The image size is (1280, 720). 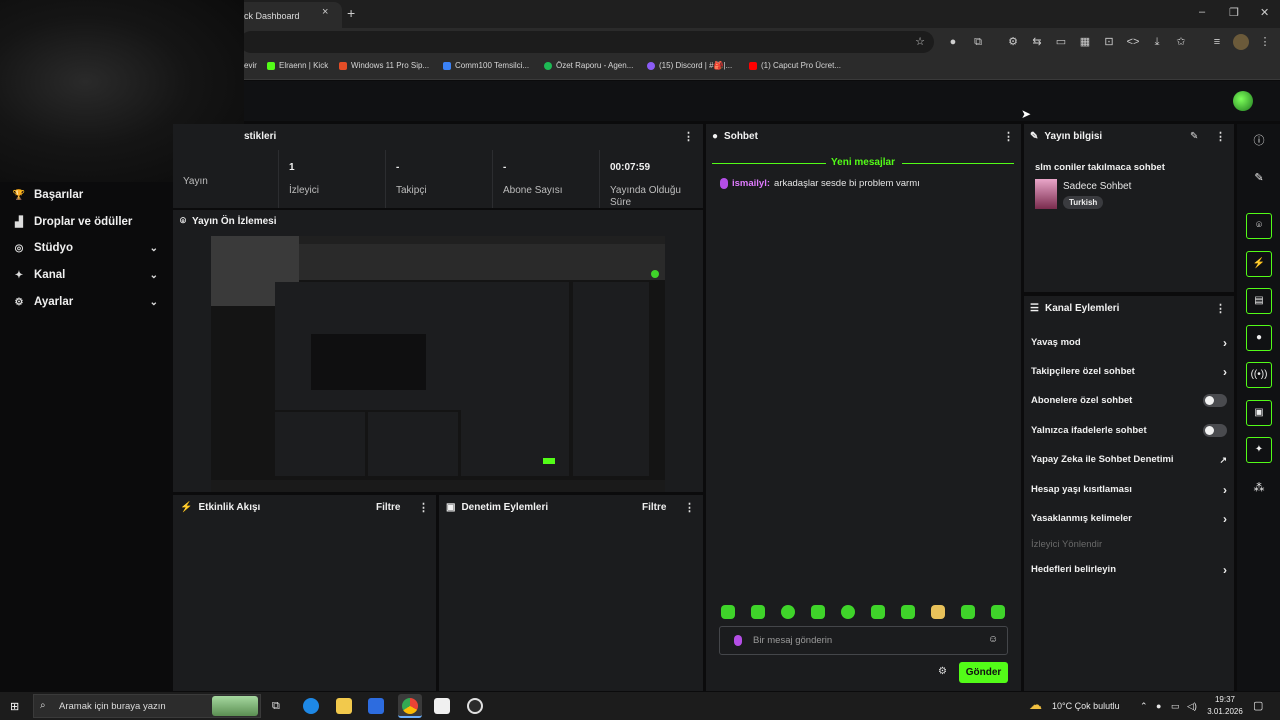 I want to click on tray-up-icon: ⌃, so click(x=1144, y=706).